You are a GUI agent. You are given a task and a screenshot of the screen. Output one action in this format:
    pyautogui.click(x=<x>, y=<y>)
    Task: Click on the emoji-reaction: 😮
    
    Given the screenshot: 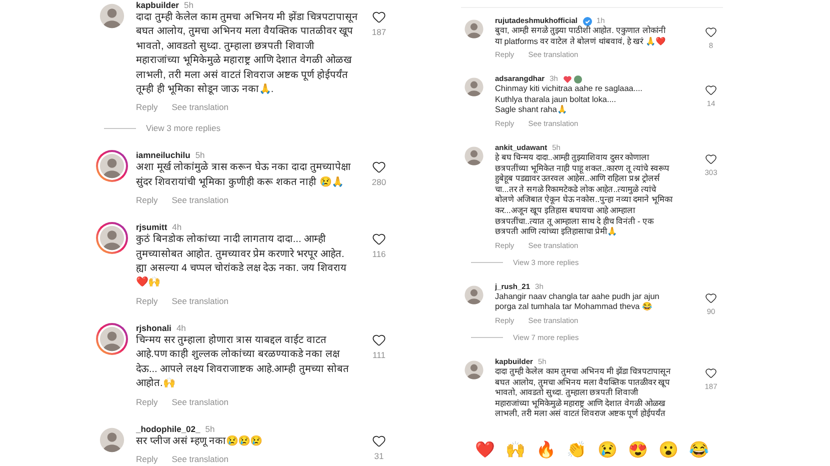 What is the action you would take?
    pyautogui.click(x=668, y=451)
    